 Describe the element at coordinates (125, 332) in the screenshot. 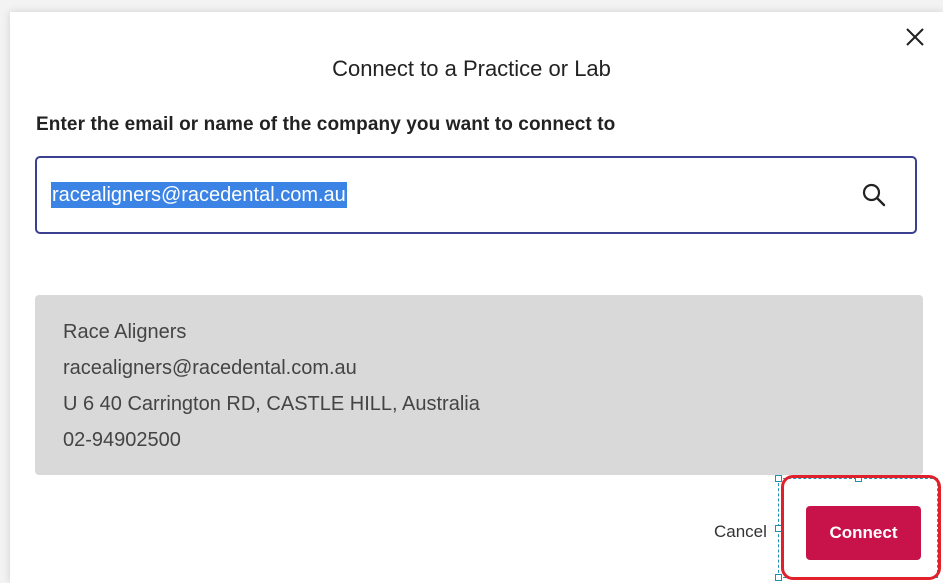

I see `result-company-name: Race Aligners` at that location.